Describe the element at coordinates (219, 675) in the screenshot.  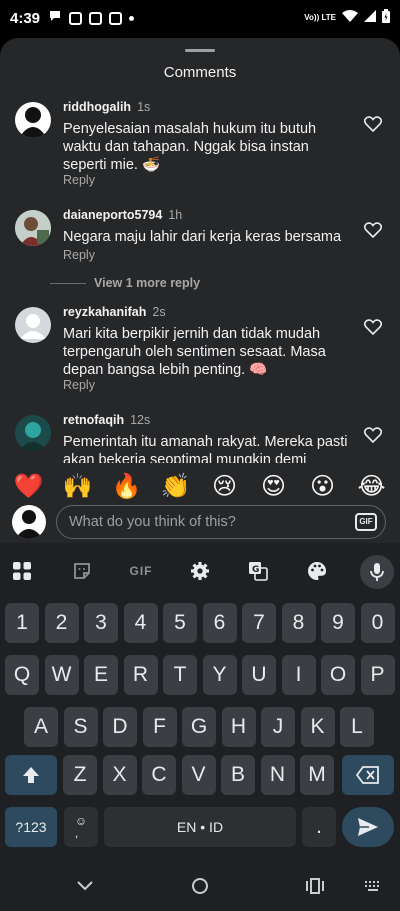
I see `key-y: Y` at that location.